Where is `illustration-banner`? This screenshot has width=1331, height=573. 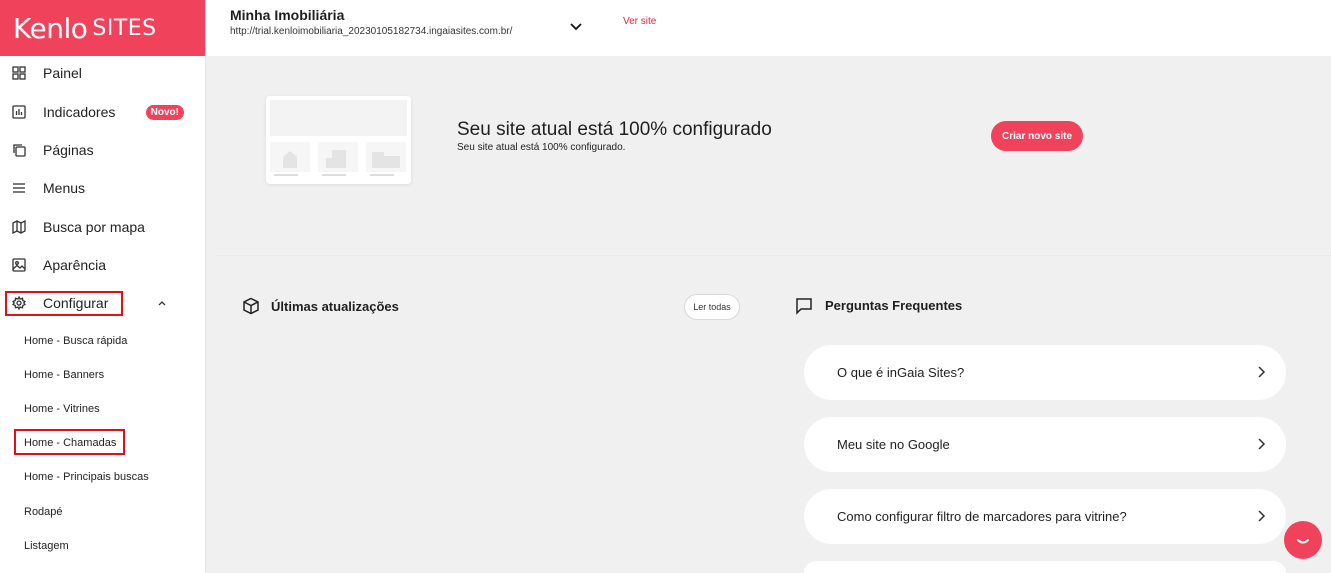
illustration-banner is located at coordinates (338, 118).